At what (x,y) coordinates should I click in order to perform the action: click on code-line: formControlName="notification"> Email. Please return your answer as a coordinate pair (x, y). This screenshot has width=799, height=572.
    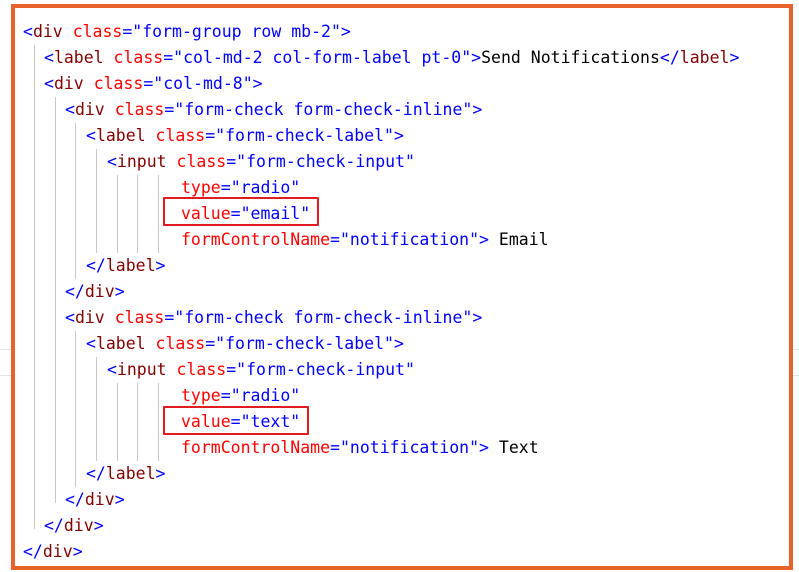
    Looking at the image, I should click on (365, 240).